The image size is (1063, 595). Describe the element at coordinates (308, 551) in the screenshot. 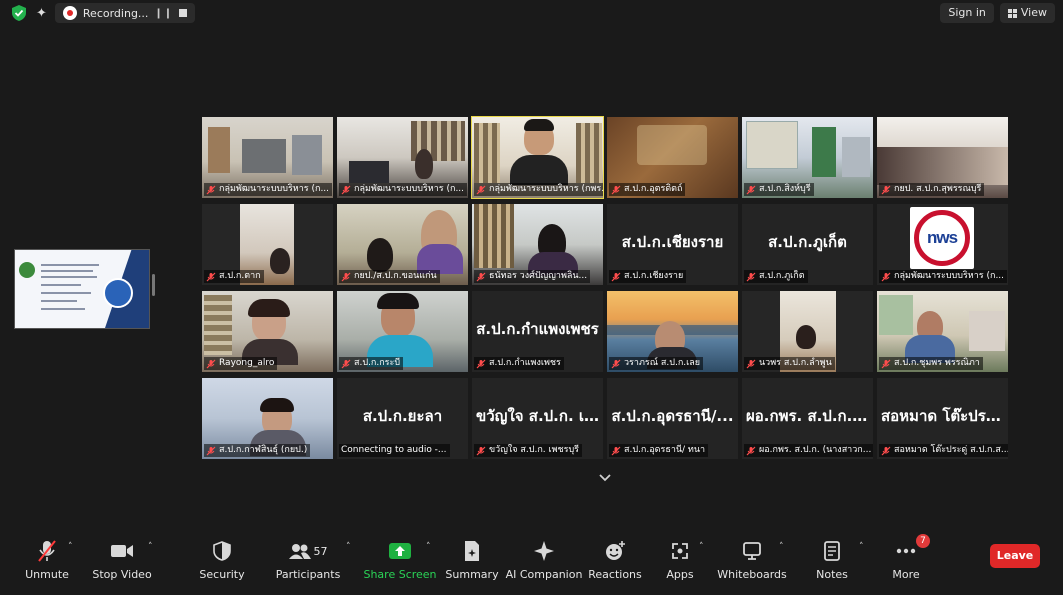

I see `participants-people-icon: 57` at that location.